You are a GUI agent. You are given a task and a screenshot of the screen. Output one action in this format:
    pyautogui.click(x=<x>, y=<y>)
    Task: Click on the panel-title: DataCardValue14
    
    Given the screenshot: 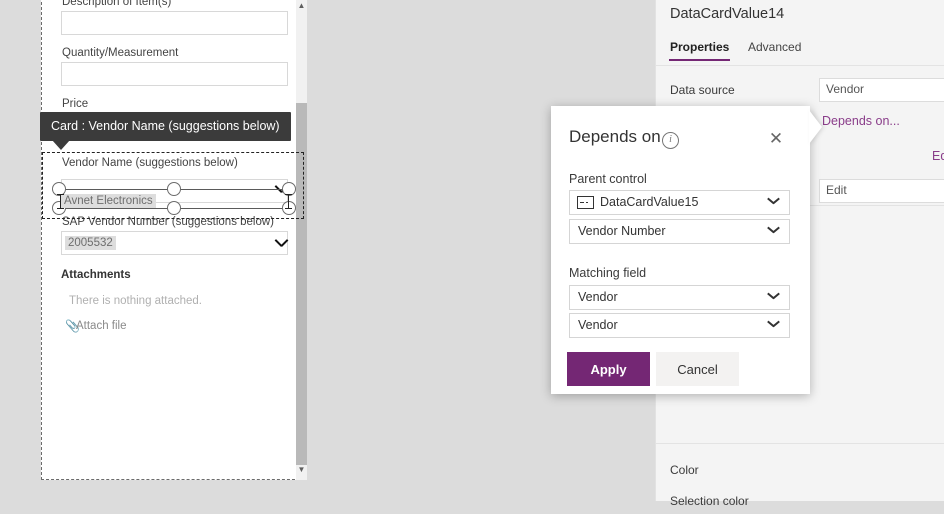 What is the action you would take?
    pyautogui.click(x=727, y=14)
    